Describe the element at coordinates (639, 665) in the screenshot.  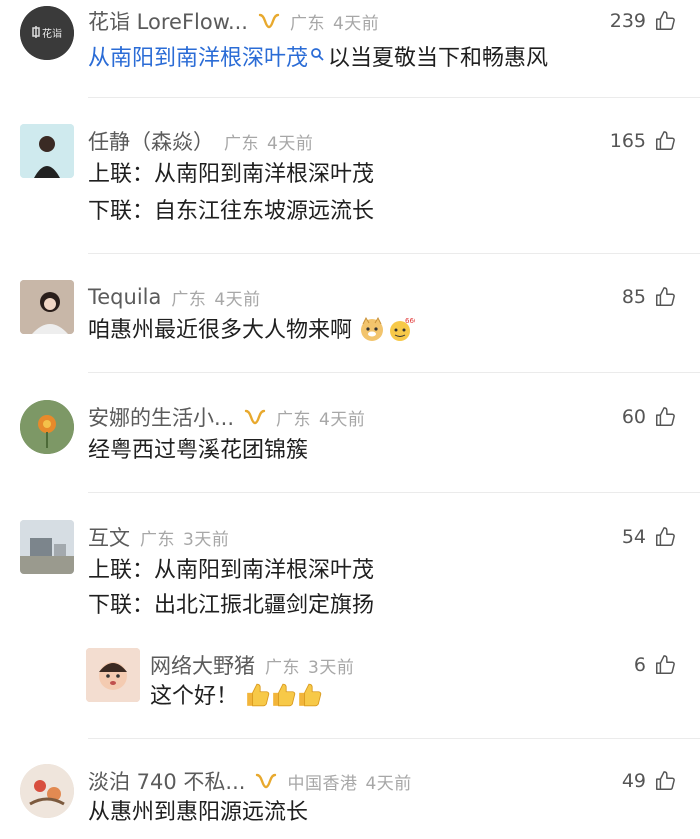
I see `like-count: 6` at that location.